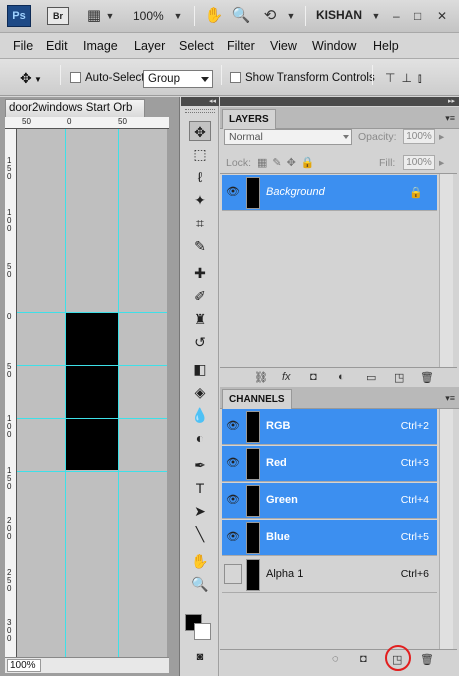 This screenshot has width=459, height=676. What do you see at coordinates (23, 46) in the screenshot?
I see `menu-file: File` at bounding box center [23, 46].